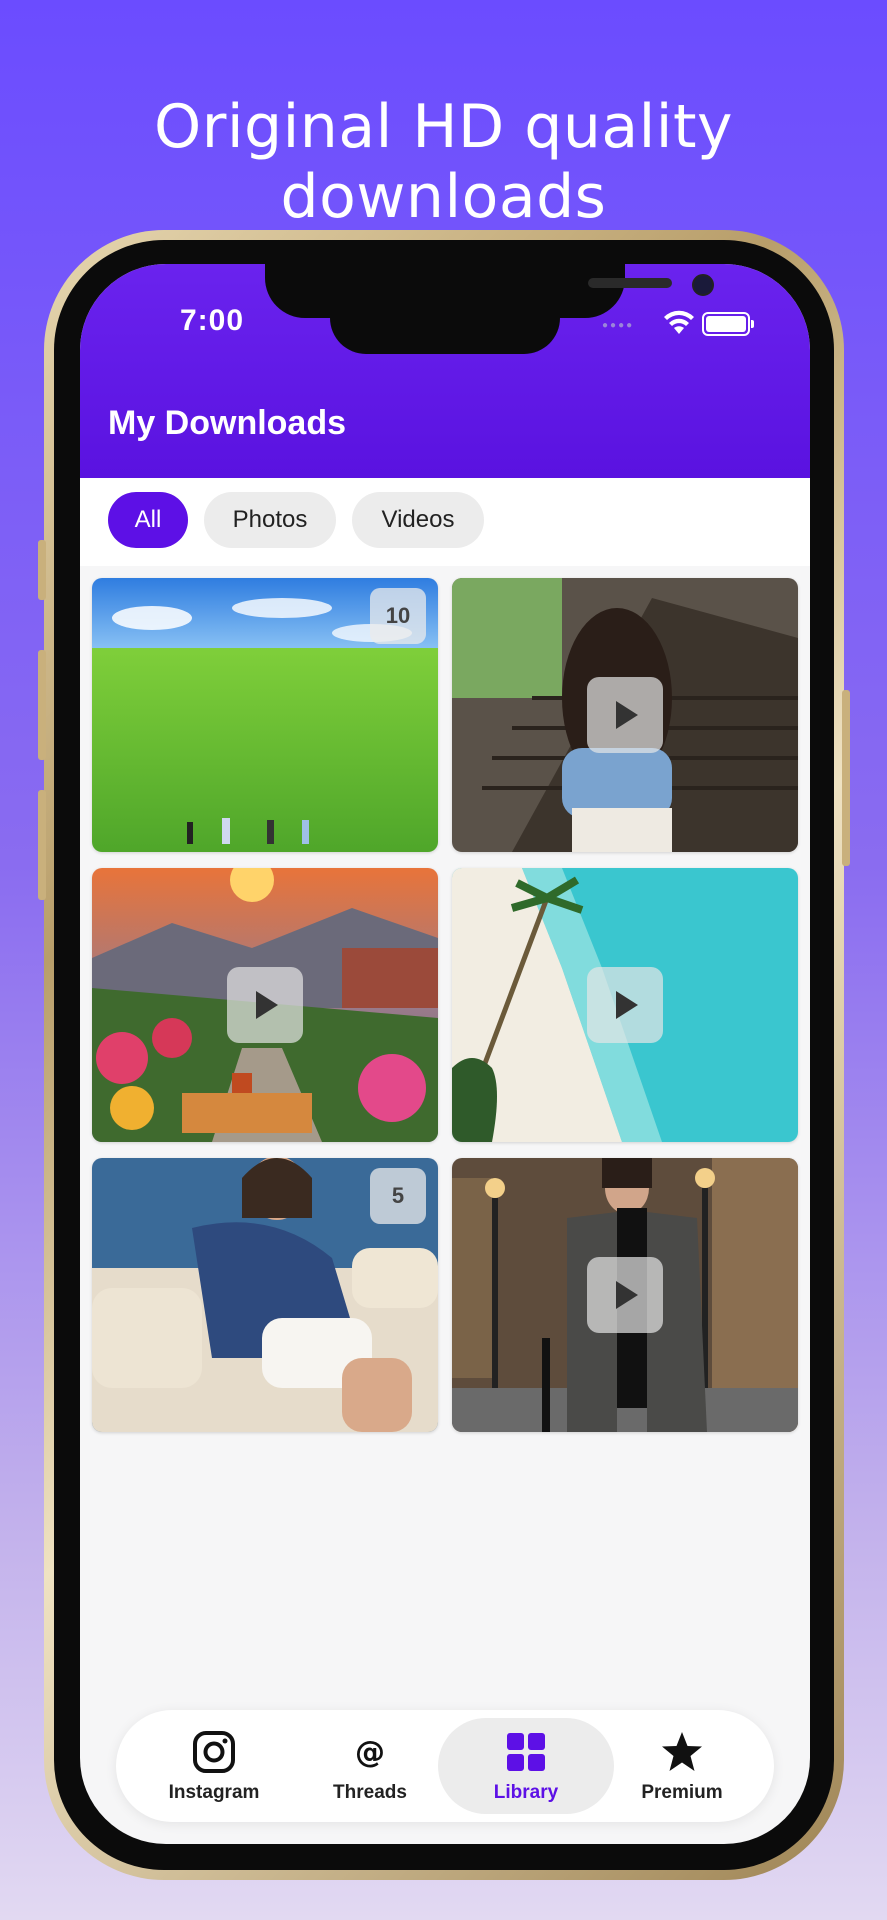  I want to click on status-time: 7:00, so click(212, 320).